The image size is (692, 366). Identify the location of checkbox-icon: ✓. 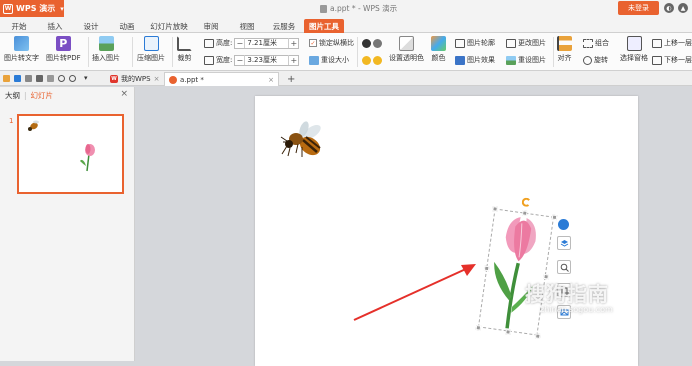
(313, 43).